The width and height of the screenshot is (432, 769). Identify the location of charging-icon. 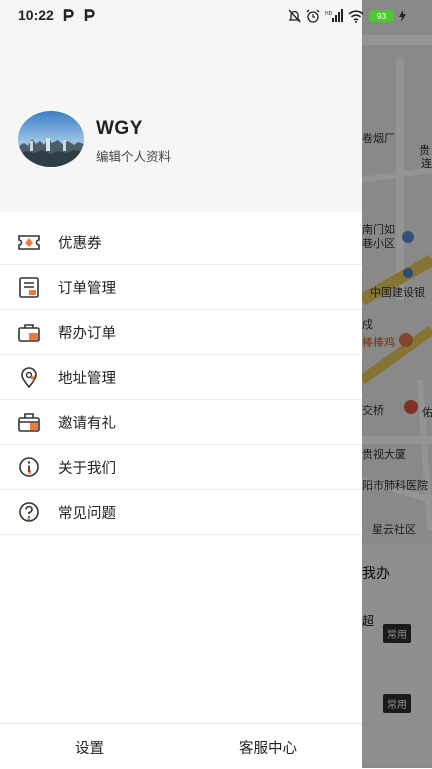
(402, 16).